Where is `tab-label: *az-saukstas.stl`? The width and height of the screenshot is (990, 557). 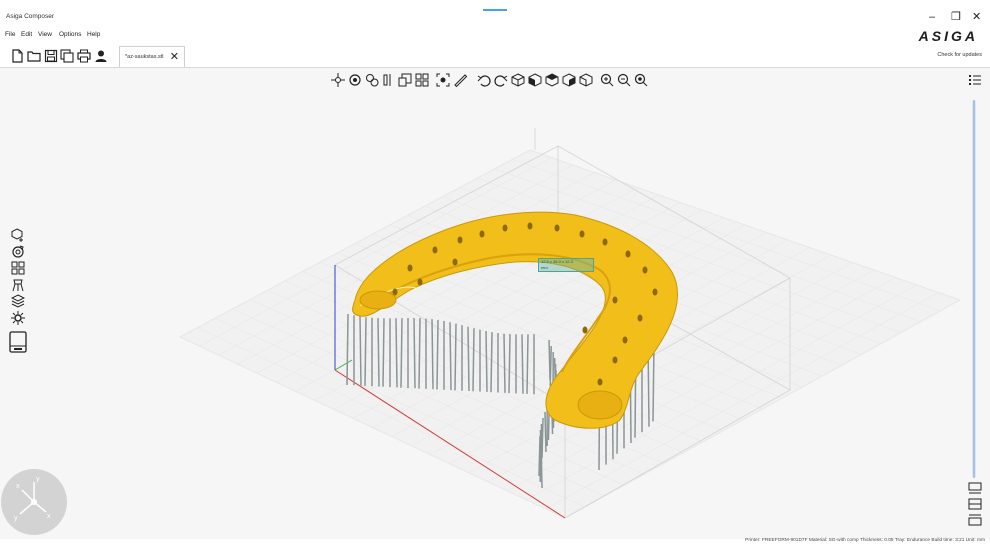 tab-label: *az-saukstas.stl is located at coordinates (144, 57).